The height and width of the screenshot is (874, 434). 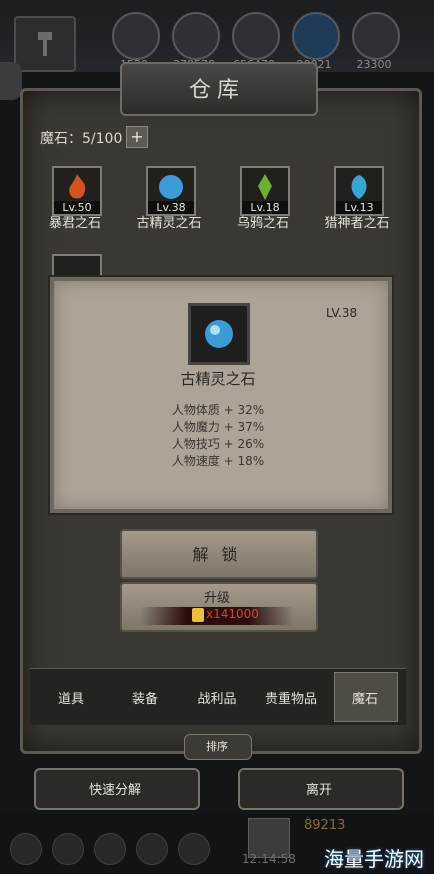 I want to click on clock-time: 12:14:58, so click(x=269, y=859).